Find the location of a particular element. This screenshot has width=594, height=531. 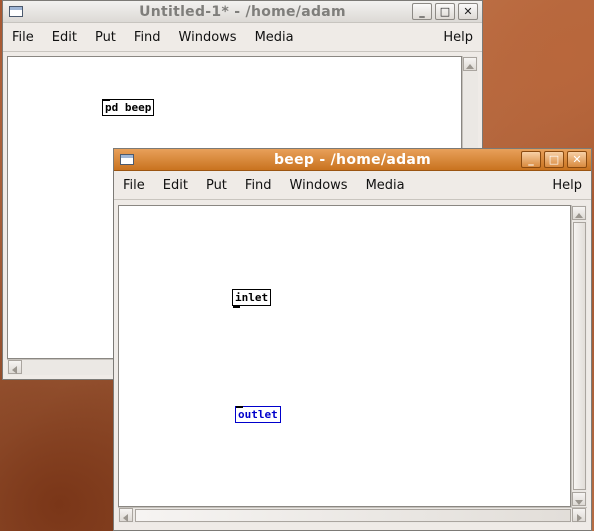

inlet-object-outlet is located at coordinates (236, 307).